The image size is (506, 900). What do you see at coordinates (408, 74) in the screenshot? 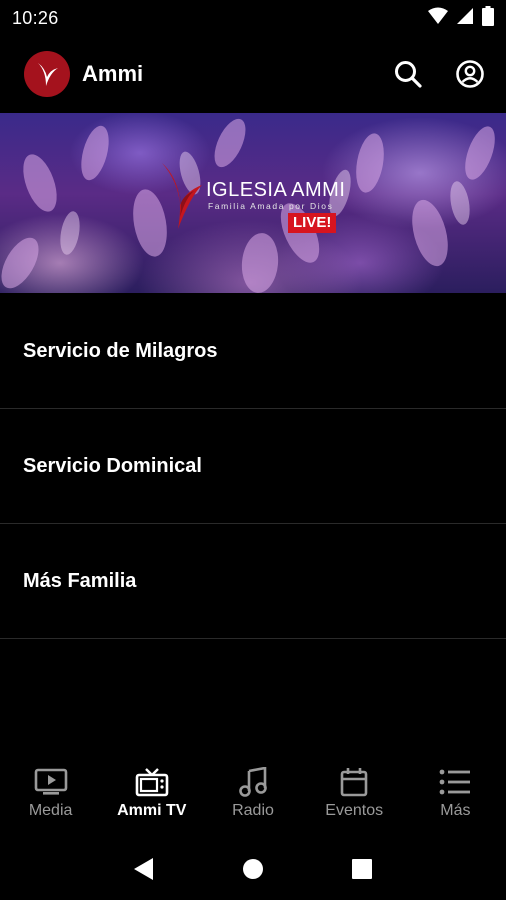
I see `search-icon` at bounding box center [408, 74].